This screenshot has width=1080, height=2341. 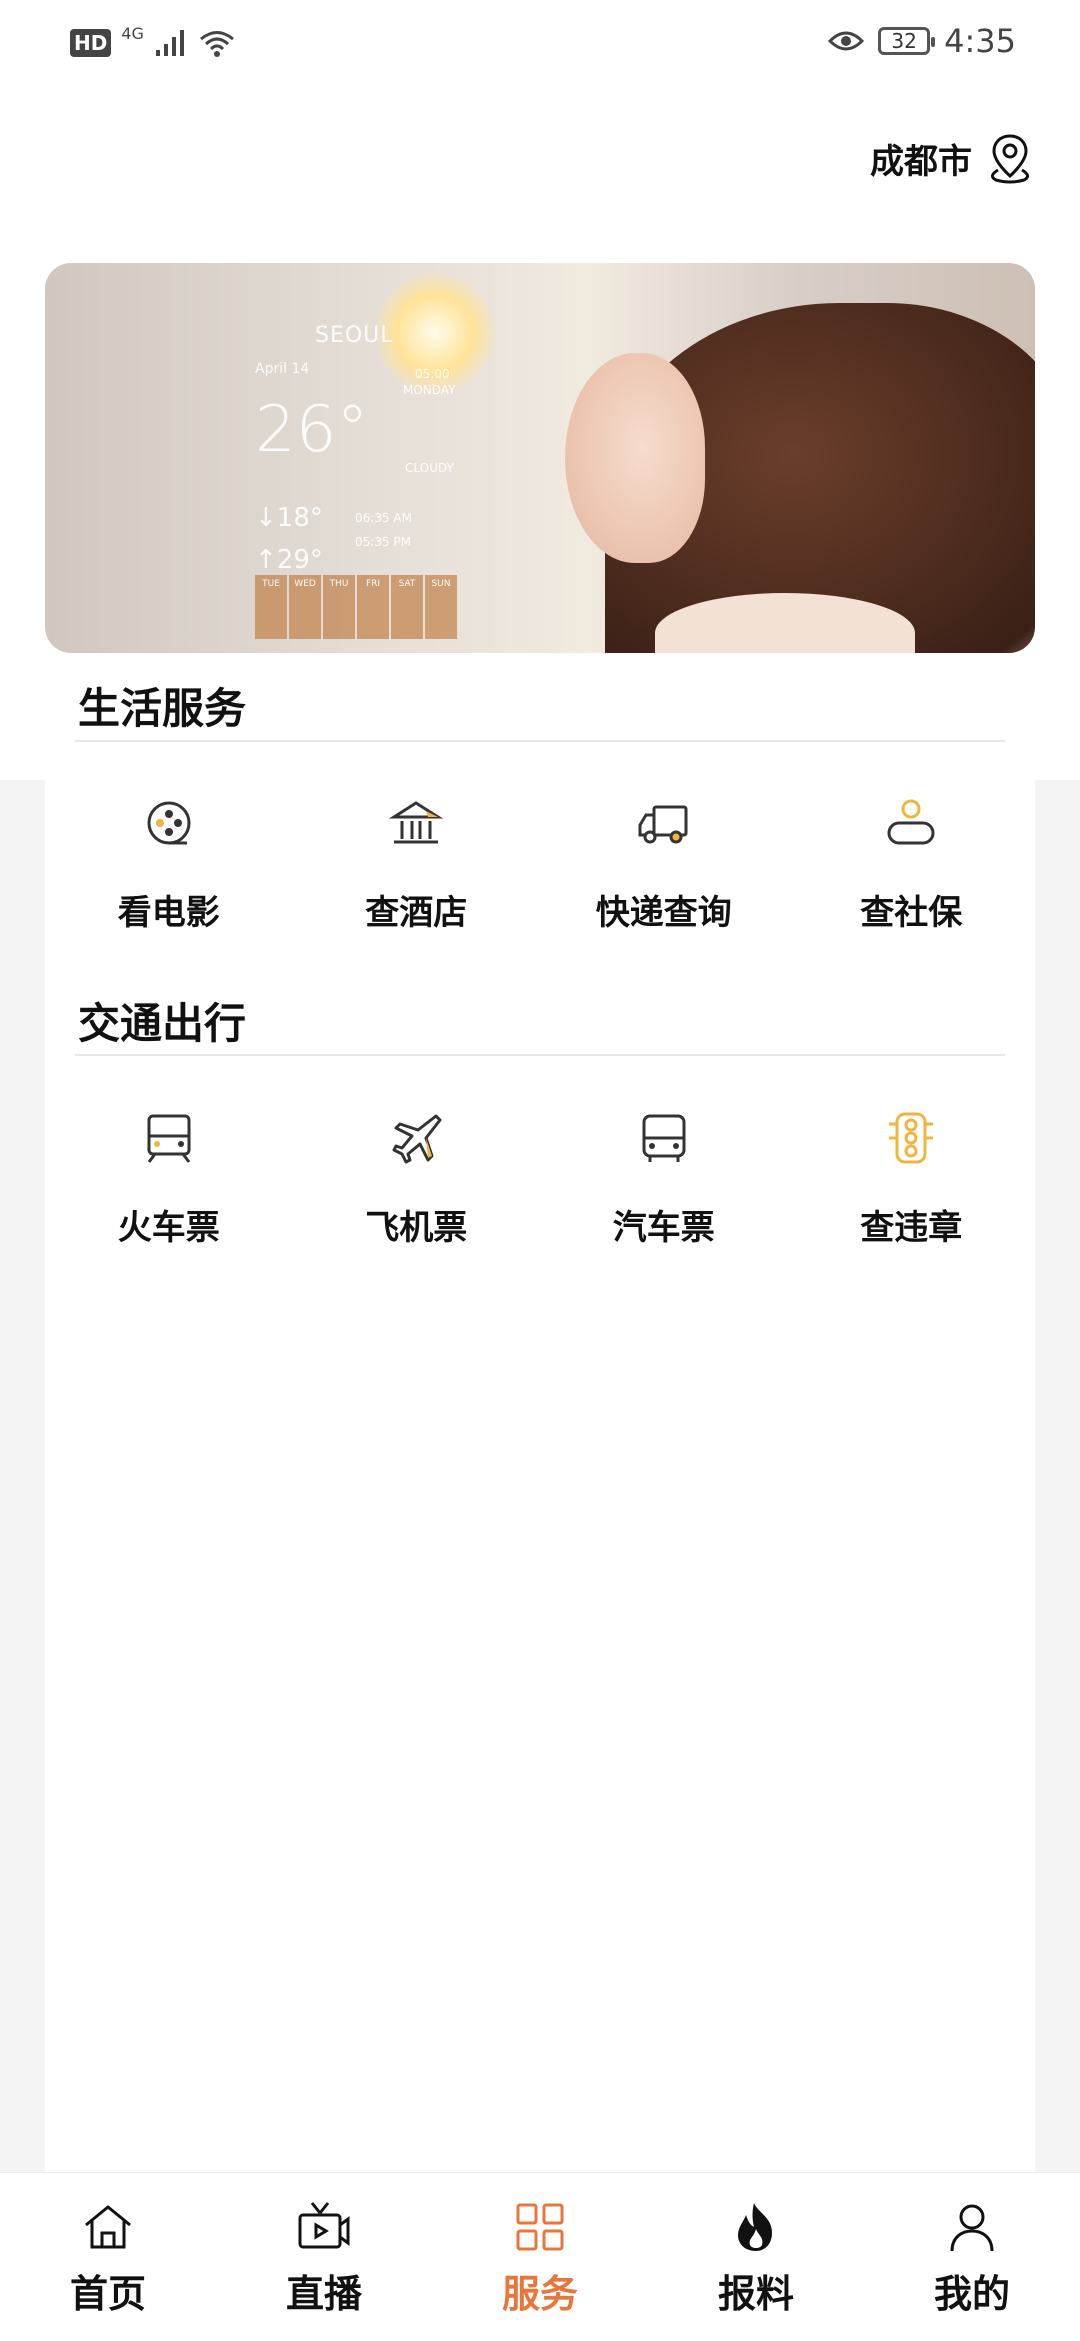 I want to click on service-label: 查酒店, so click(x=416, y=913).